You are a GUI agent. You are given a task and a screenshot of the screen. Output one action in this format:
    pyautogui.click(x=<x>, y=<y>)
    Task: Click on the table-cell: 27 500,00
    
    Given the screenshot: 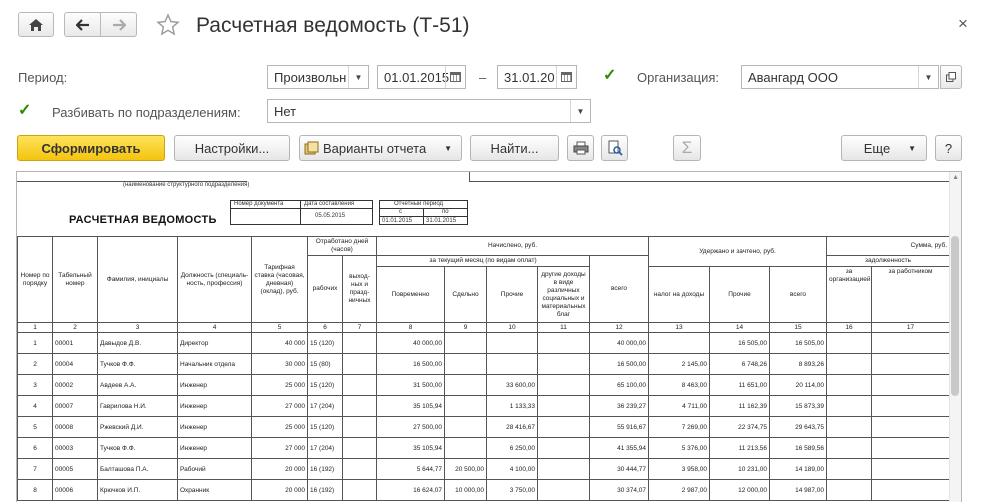 What is the action you would take?
    pyautogui.click(x=410, y=427)
    